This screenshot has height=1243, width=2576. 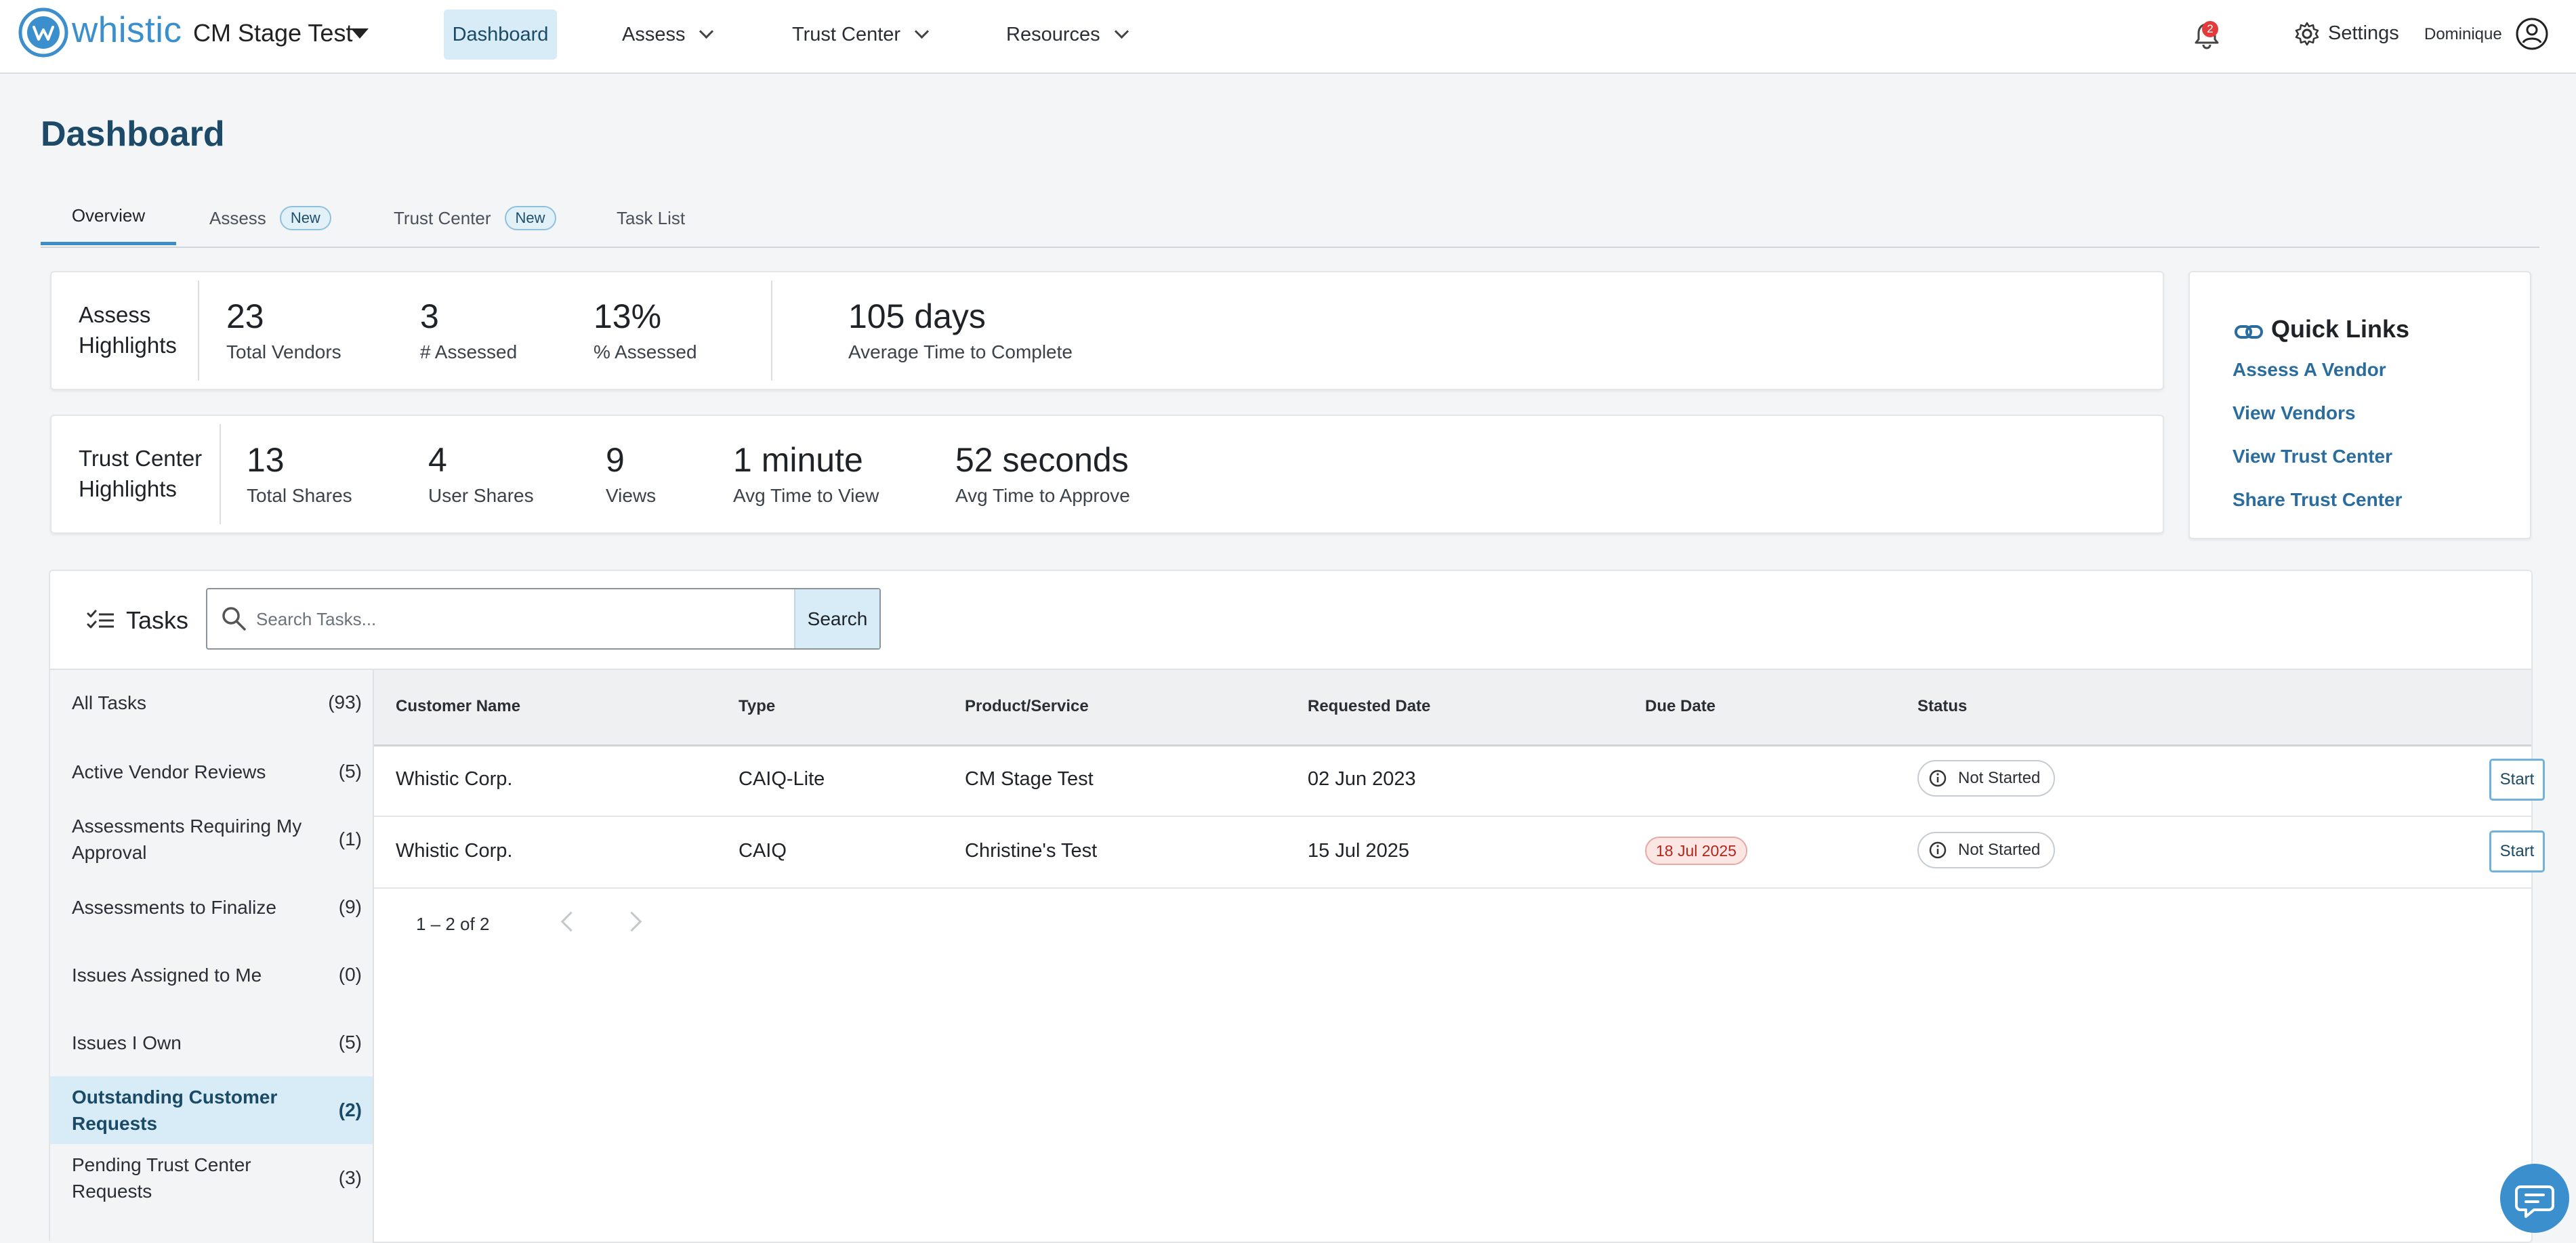 I want to click on filter-assessments-requiring-approval: Assessments Requiring My Approval (1), so click(x=211, y=839).